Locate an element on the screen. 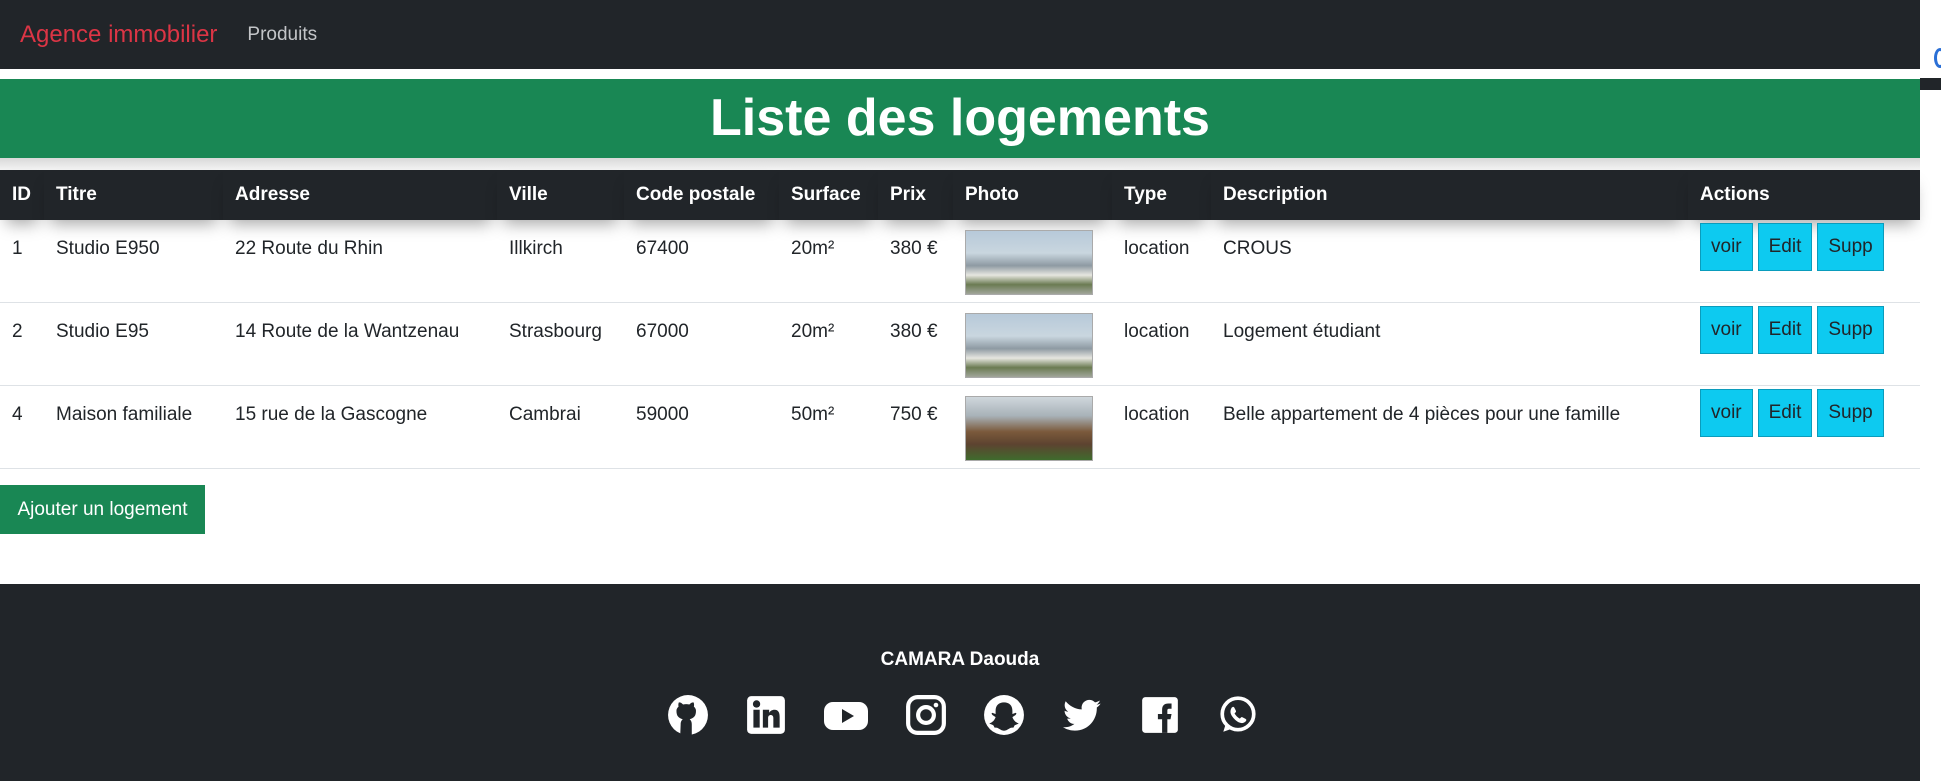 The height and width of the screenshot is (781, 1941). scrollbar-thumb is located at coordinates (1930, 84).